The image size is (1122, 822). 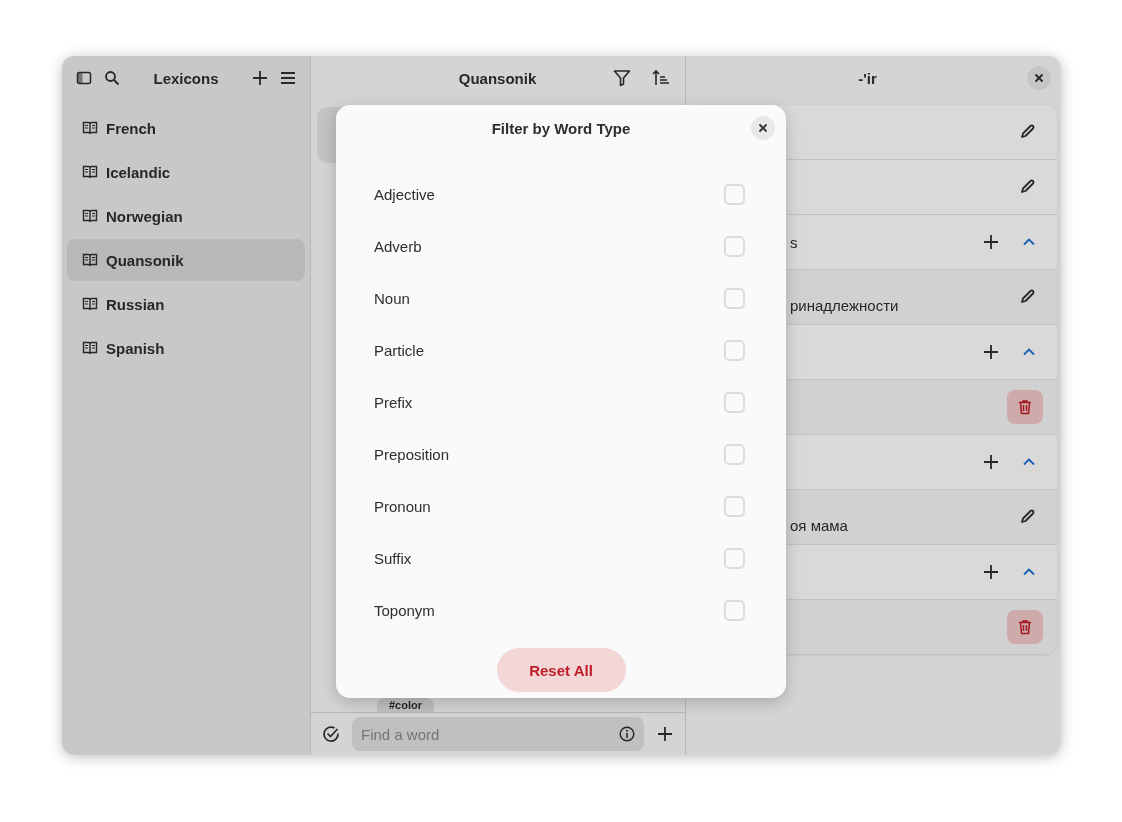 What do you see at coordinates (498, 734) in the screenshot?
I see `search-field: Find a word` at bounding box center [498, 734].